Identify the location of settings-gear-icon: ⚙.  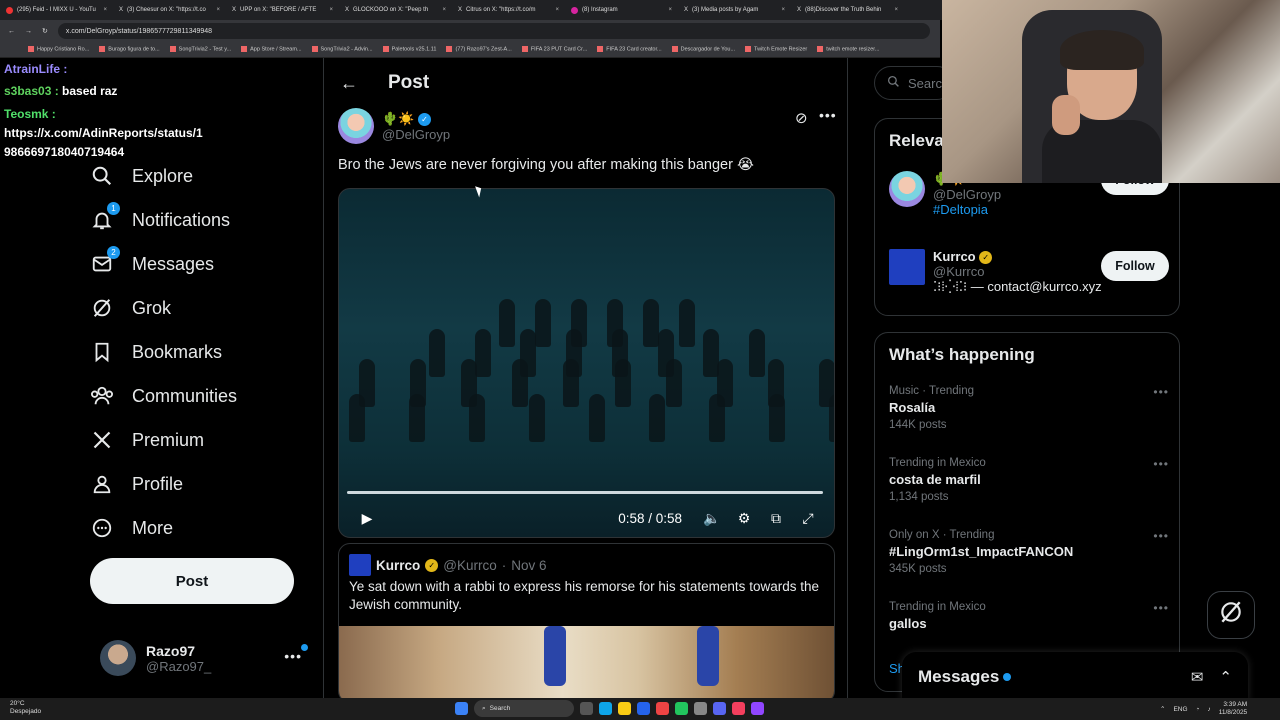
(744, 518).